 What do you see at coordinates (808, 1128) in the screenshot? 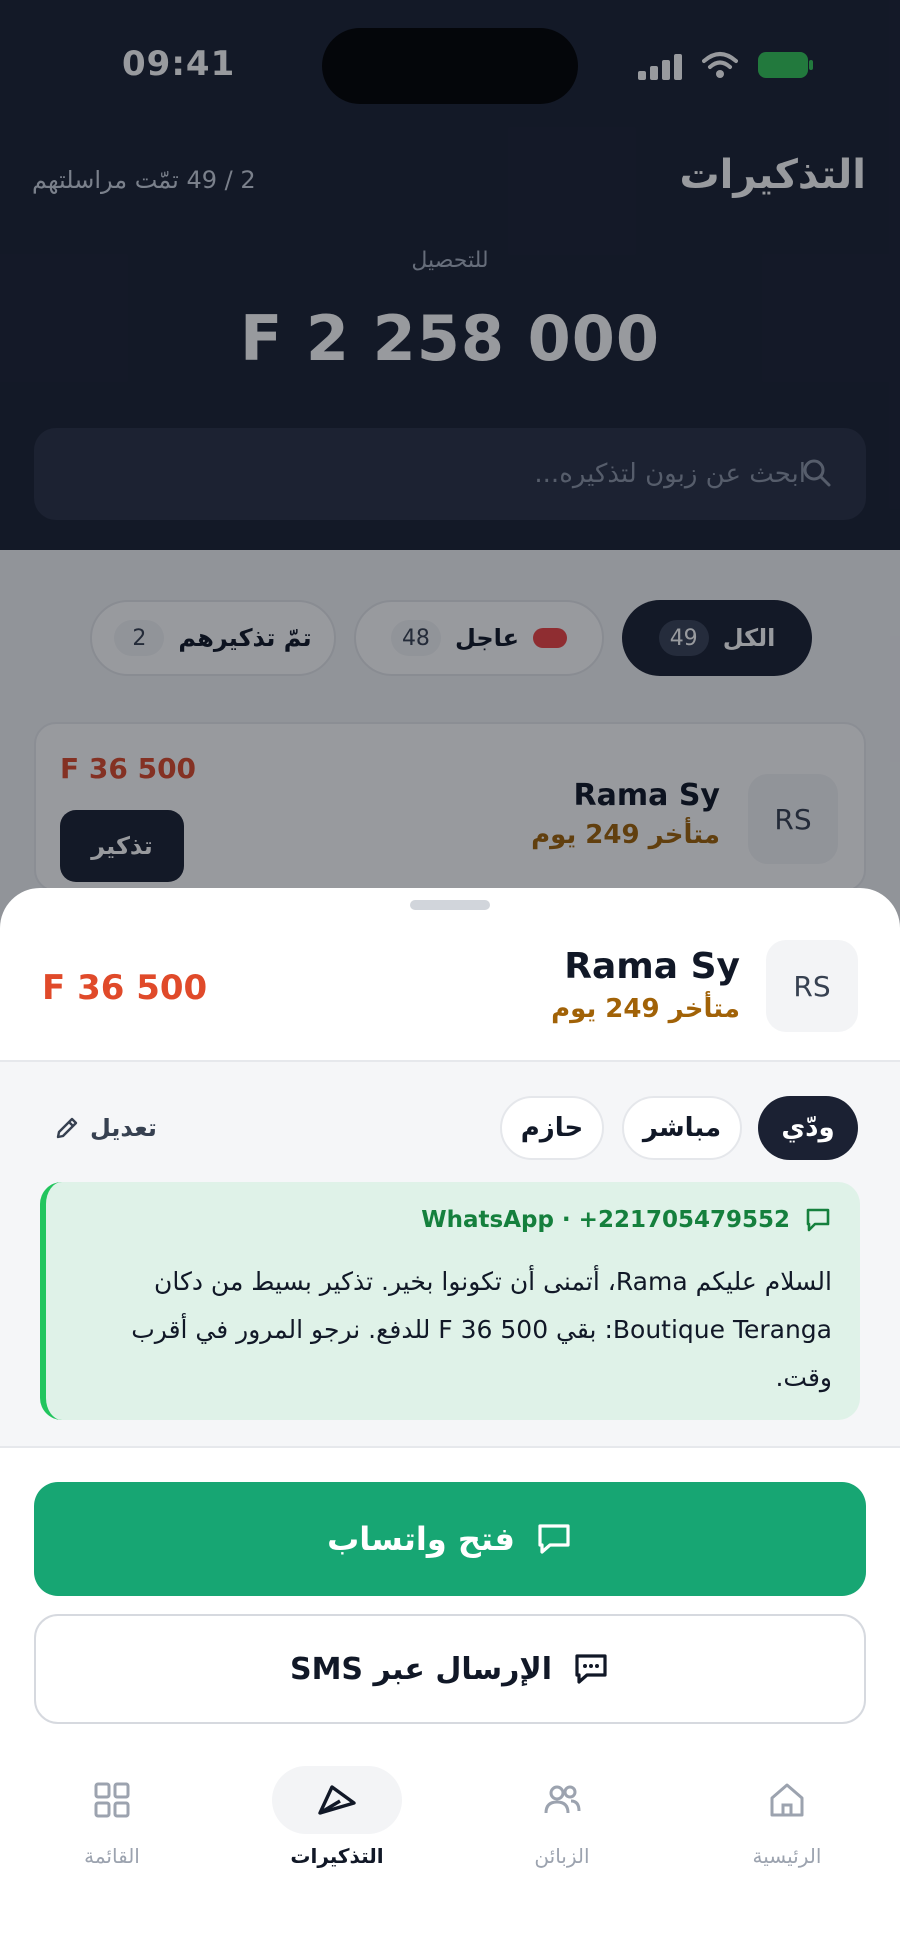
I see `tone-friendly: ودّي` at bounding box center [808, 1128].